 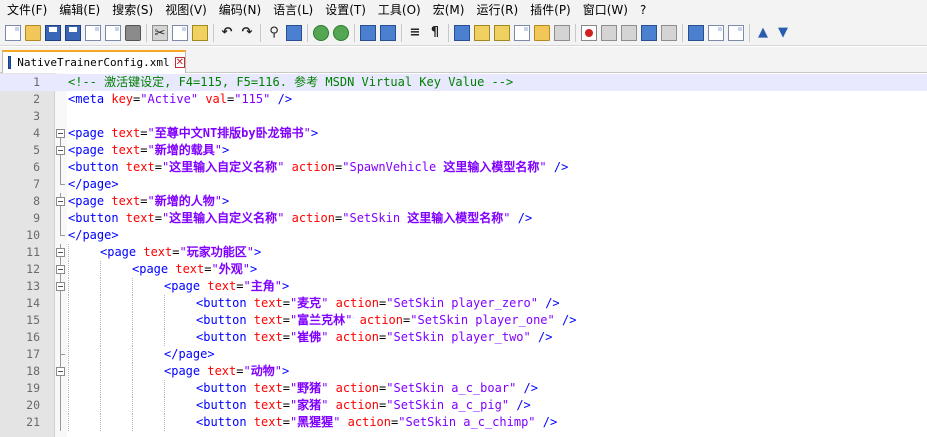 I want to click on move-up-icon: ▲, so click(x=763, y=33).